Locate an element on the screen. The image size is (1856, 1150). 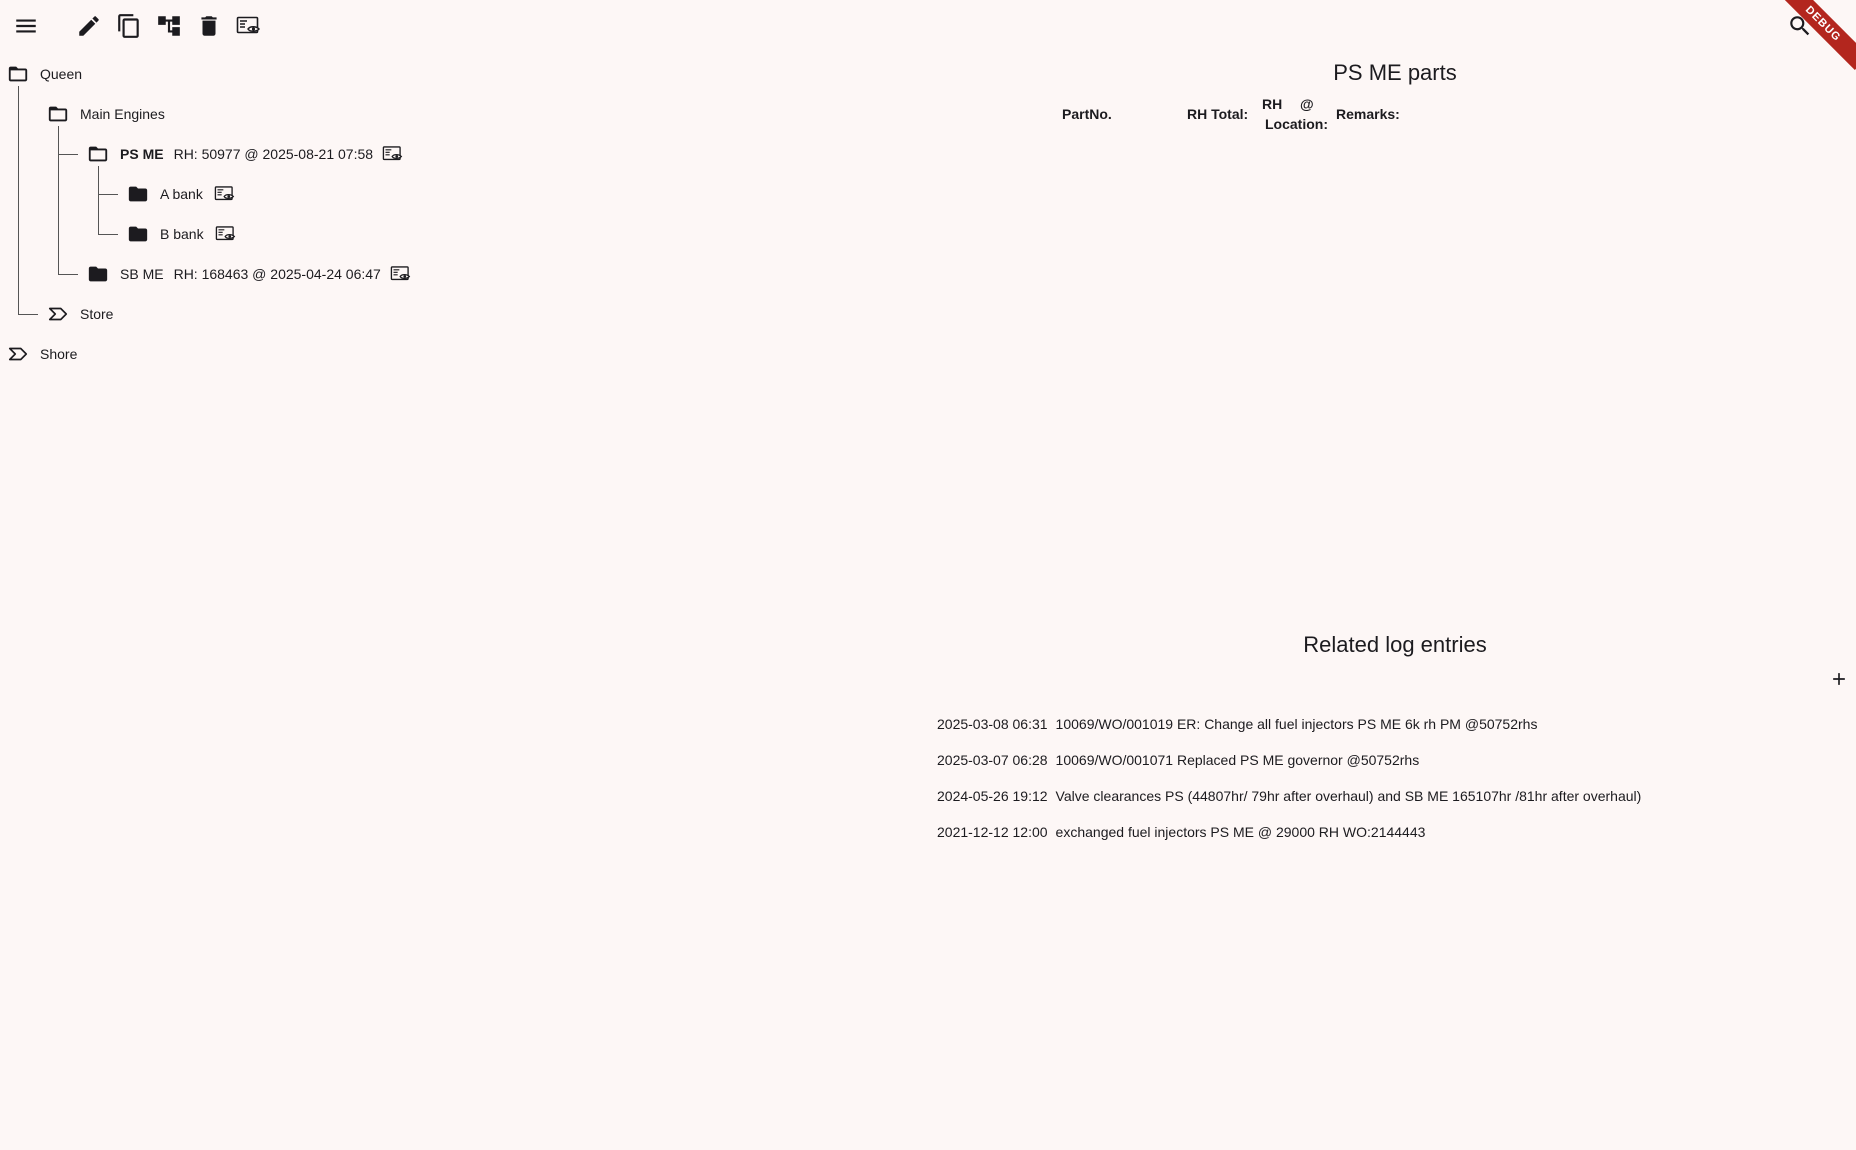
column-header-partno: PartNo. is located at coordinates (1087, 114).